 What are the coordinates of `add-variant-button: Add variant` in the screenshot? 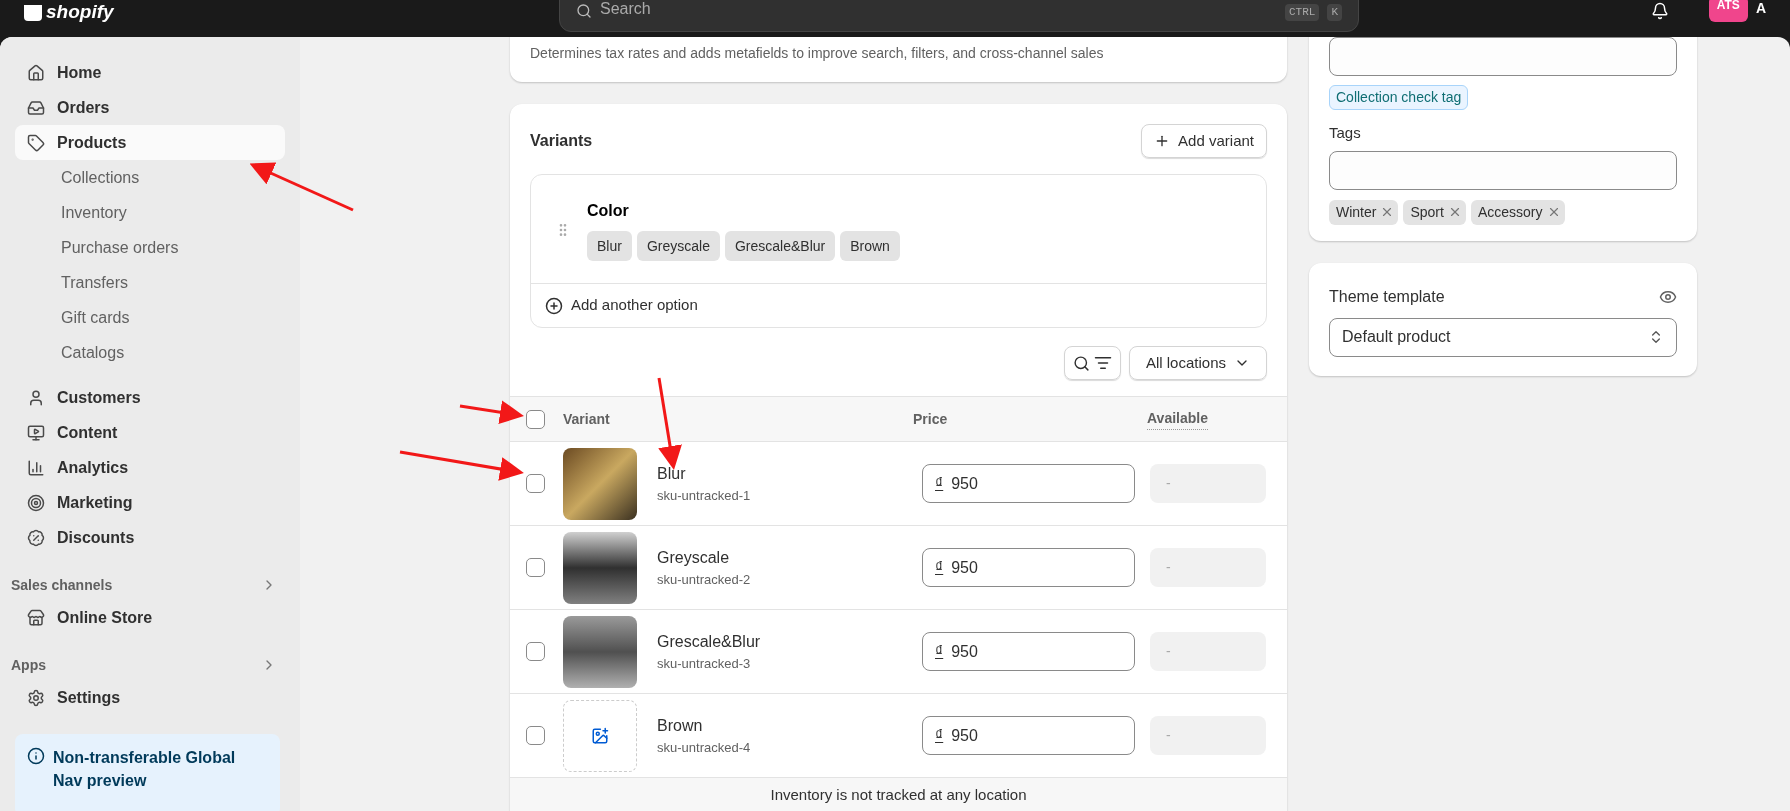 It's located at (1204, 141).